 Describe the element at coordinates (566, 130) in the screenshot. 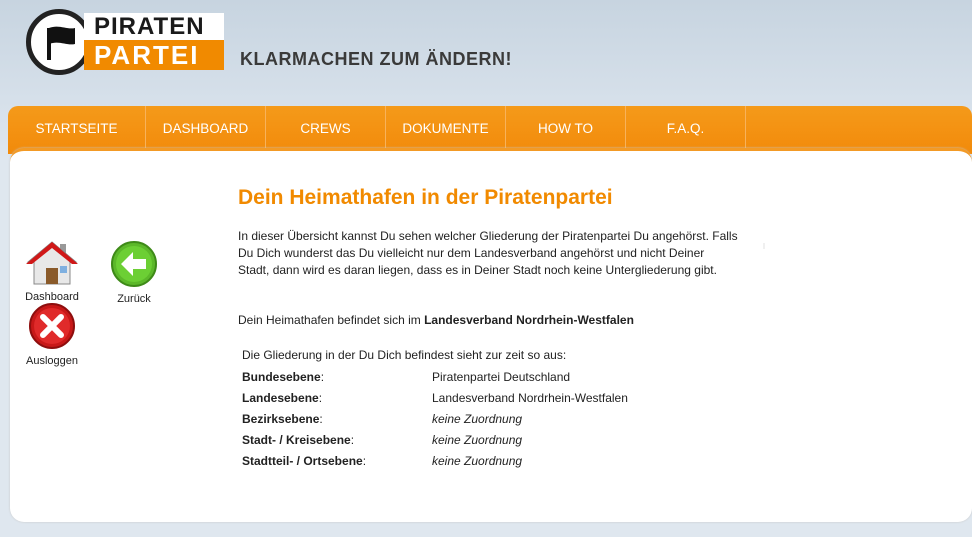

I see `nav-how-to: HOW TO` at that location.